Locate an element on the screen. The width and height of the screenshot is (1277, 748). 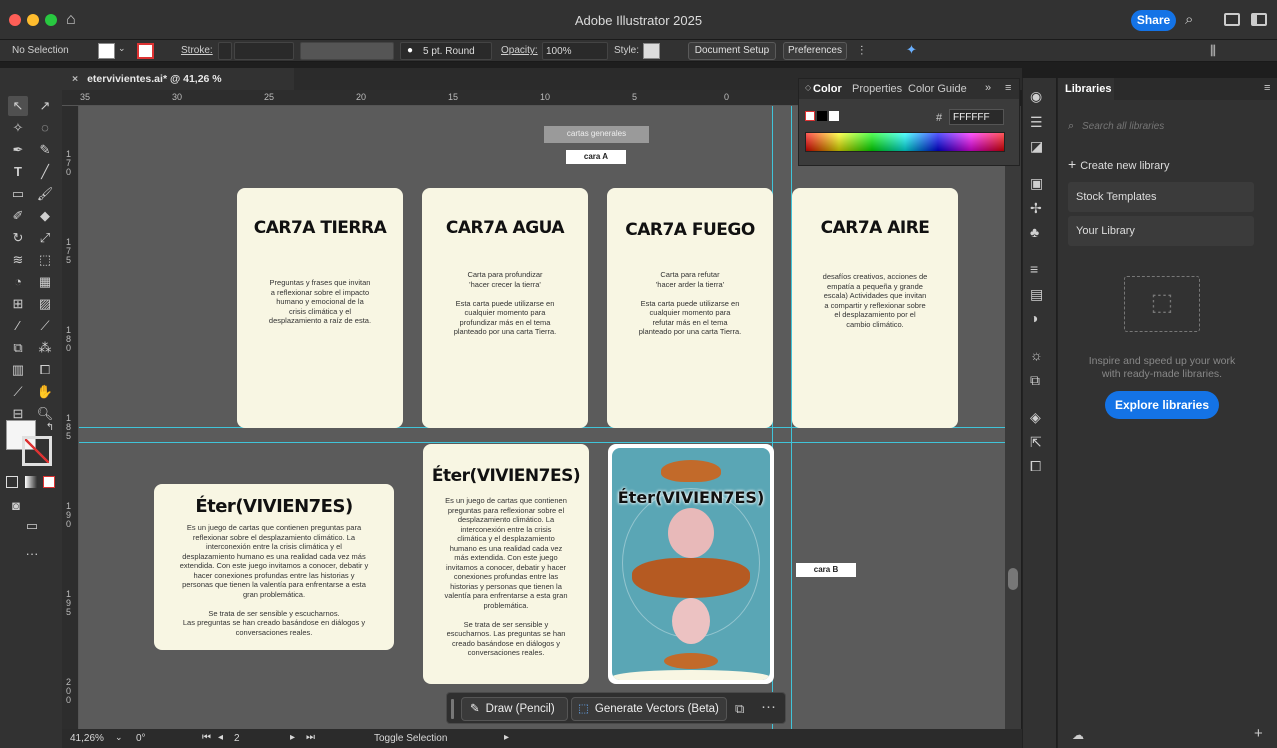
measure-tool-icon: ⟋ is located at coordinates (45, 326).